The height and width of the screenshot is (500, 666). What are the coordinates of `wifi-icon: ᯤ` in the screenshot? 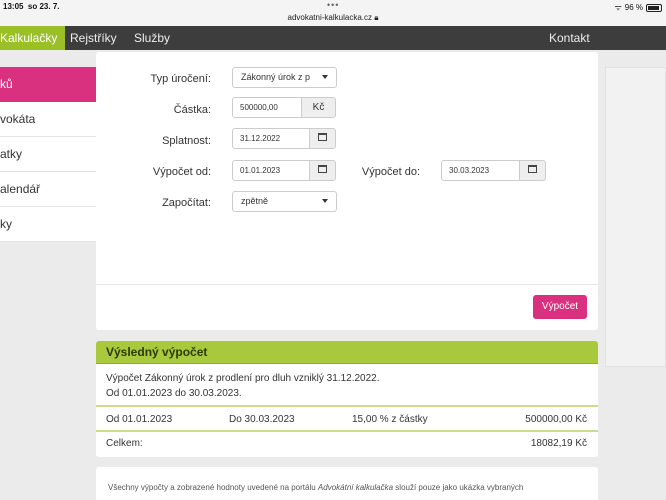 It's located at (618, 7).